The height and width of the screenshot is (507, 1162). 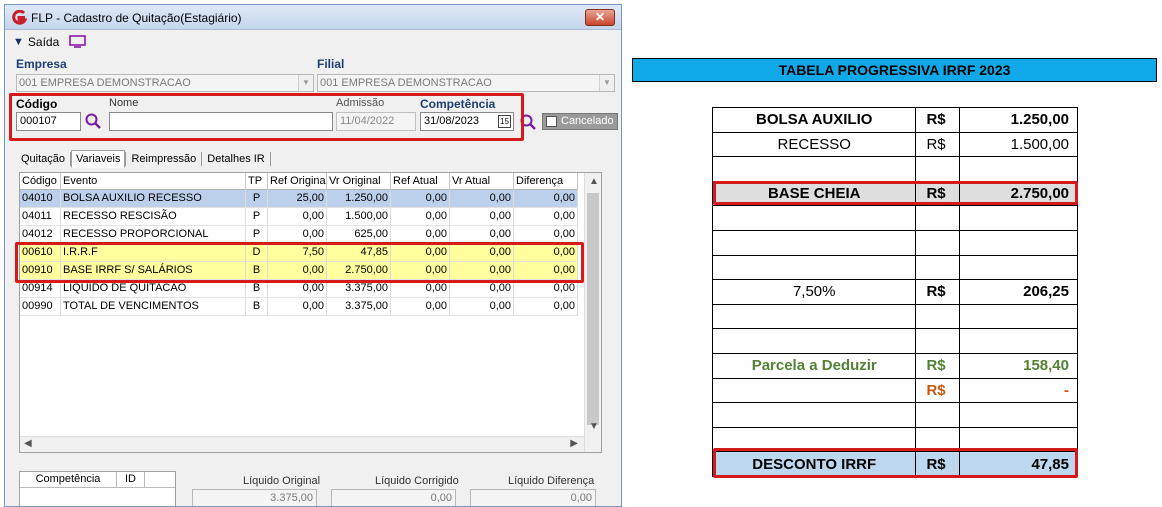 I want to click on tab-detalhes-ir: Detalhes IR, so click(x=235, y=159).